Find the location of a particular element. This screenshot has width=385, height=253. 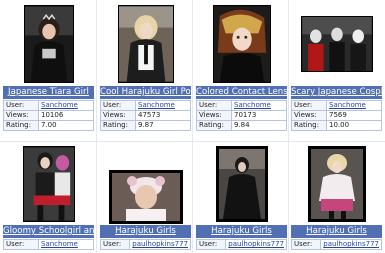

item-info-table: User: Sanchome Views: 70173 Rating: 9.84 is located at coordinates (241, 115).